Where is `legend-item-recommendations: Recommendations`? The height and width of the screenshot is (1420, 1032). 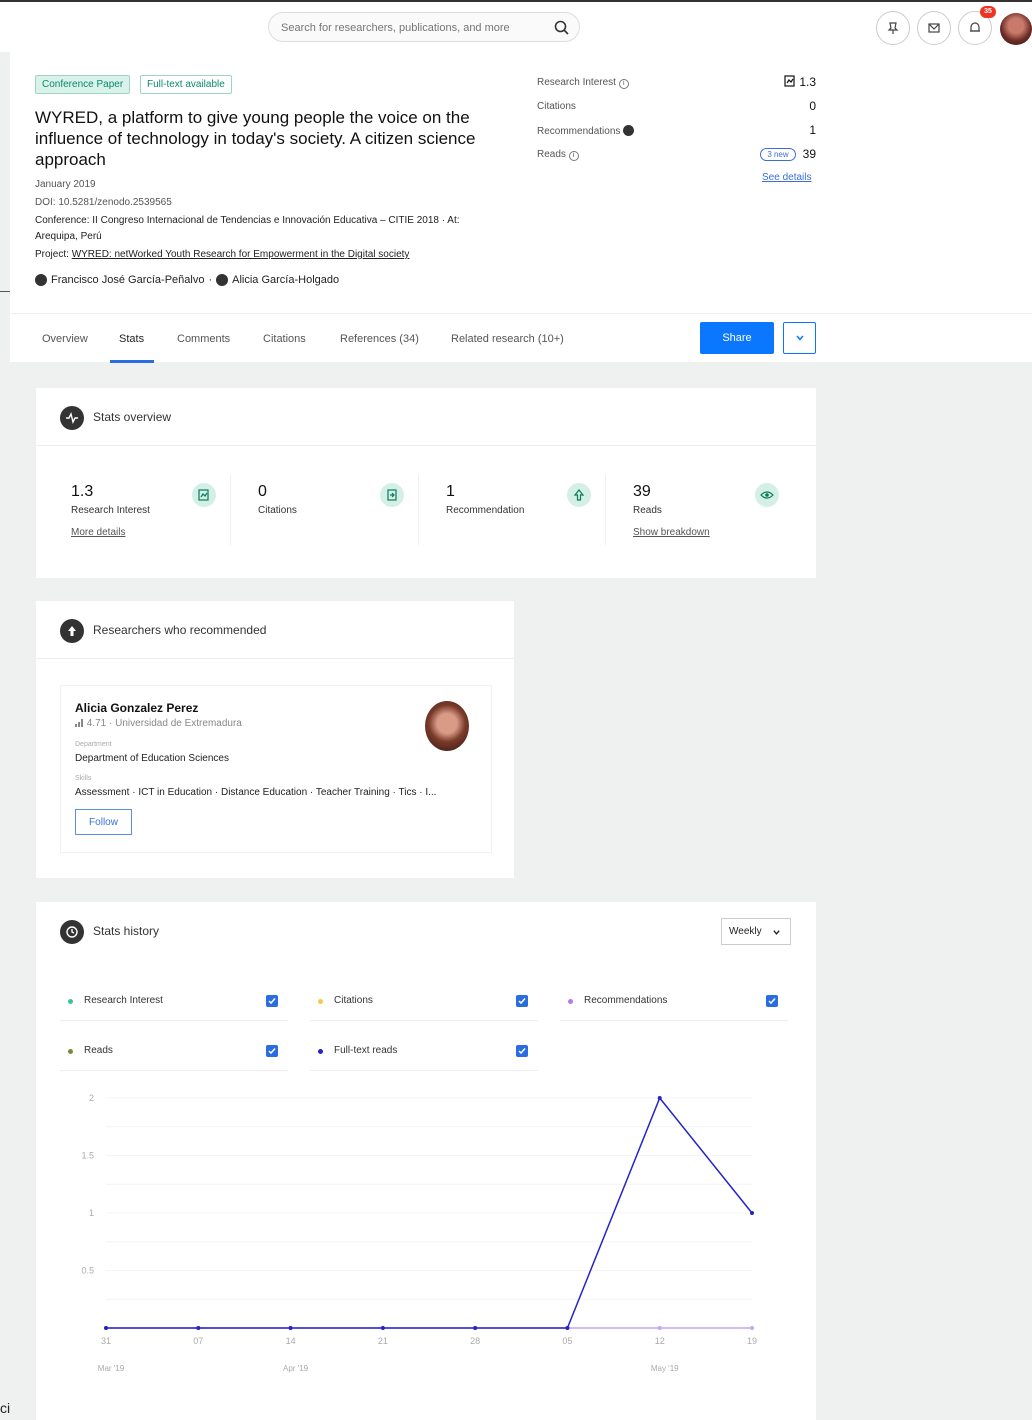 legend-item-recommendations: Recommendations is located at coordinates (674, 1003).